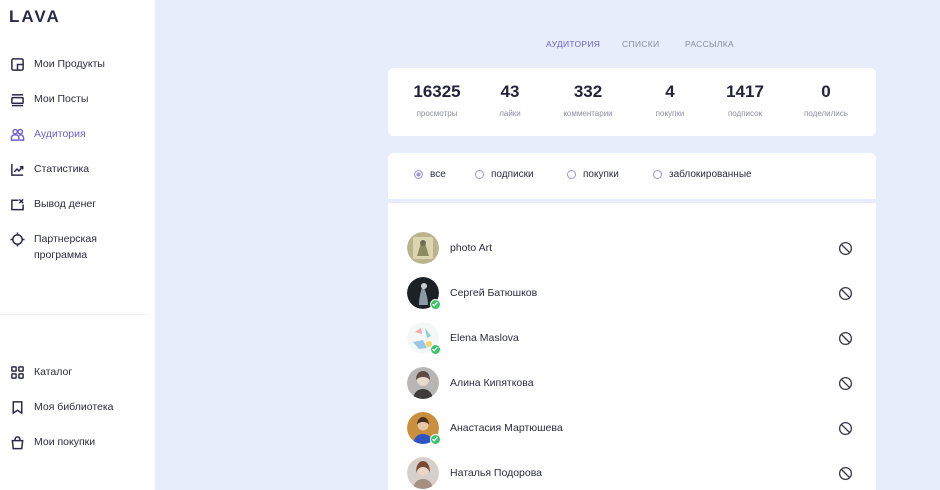 This screenshot has width=940, height=490. I want to click on user-name: Сергей Батюшков, so click(494, 293).